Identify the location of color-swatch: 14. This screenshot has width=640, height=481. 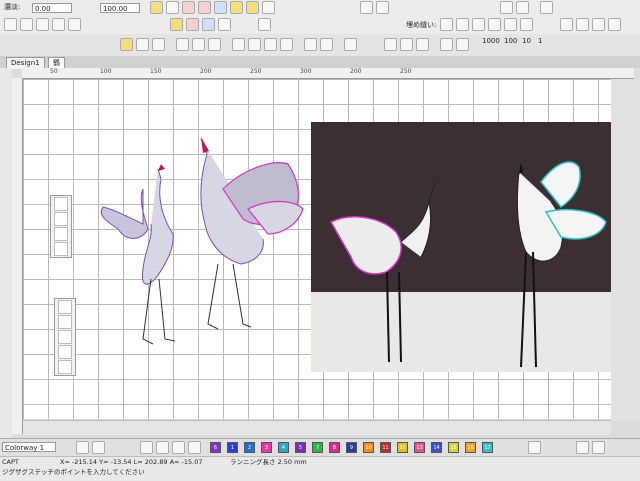
(436, 447).